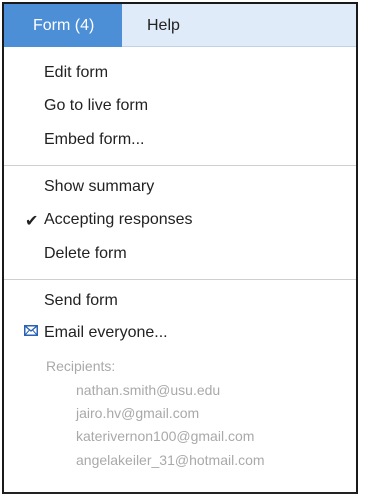  What do you see at coordinates (85, 254) in the screenshot?
I see `menu-item-delete-form: Delete form` at bounding box center [85, 254].